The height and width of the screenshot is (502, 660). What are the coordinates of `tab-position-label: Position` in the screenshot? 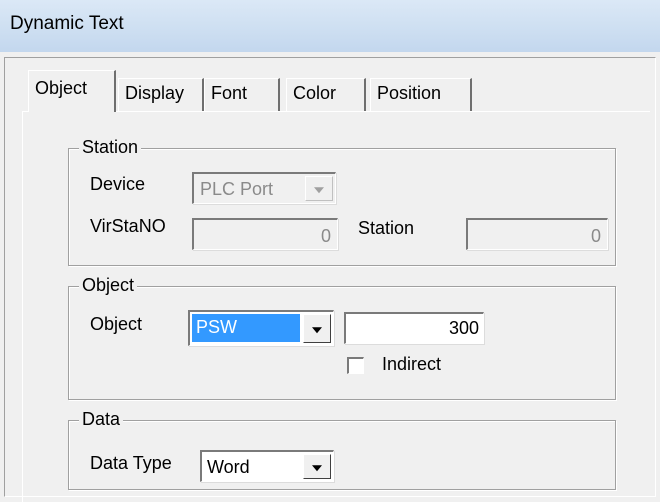 It's located at (409, 93).